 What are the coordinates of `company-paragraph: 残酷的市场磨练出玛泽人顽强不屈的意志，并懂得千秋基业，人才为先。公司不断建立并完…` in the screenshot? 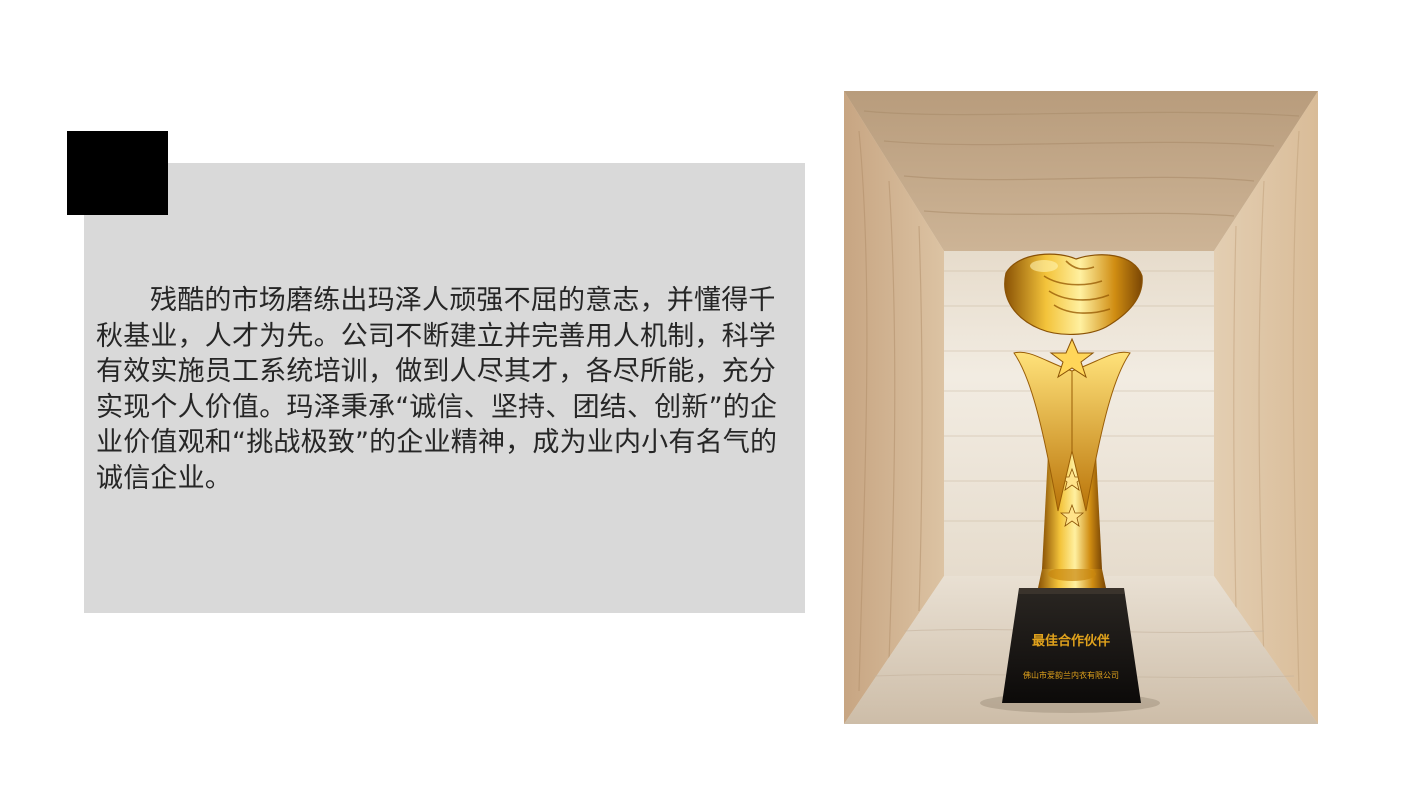 It's located at (437, 389).